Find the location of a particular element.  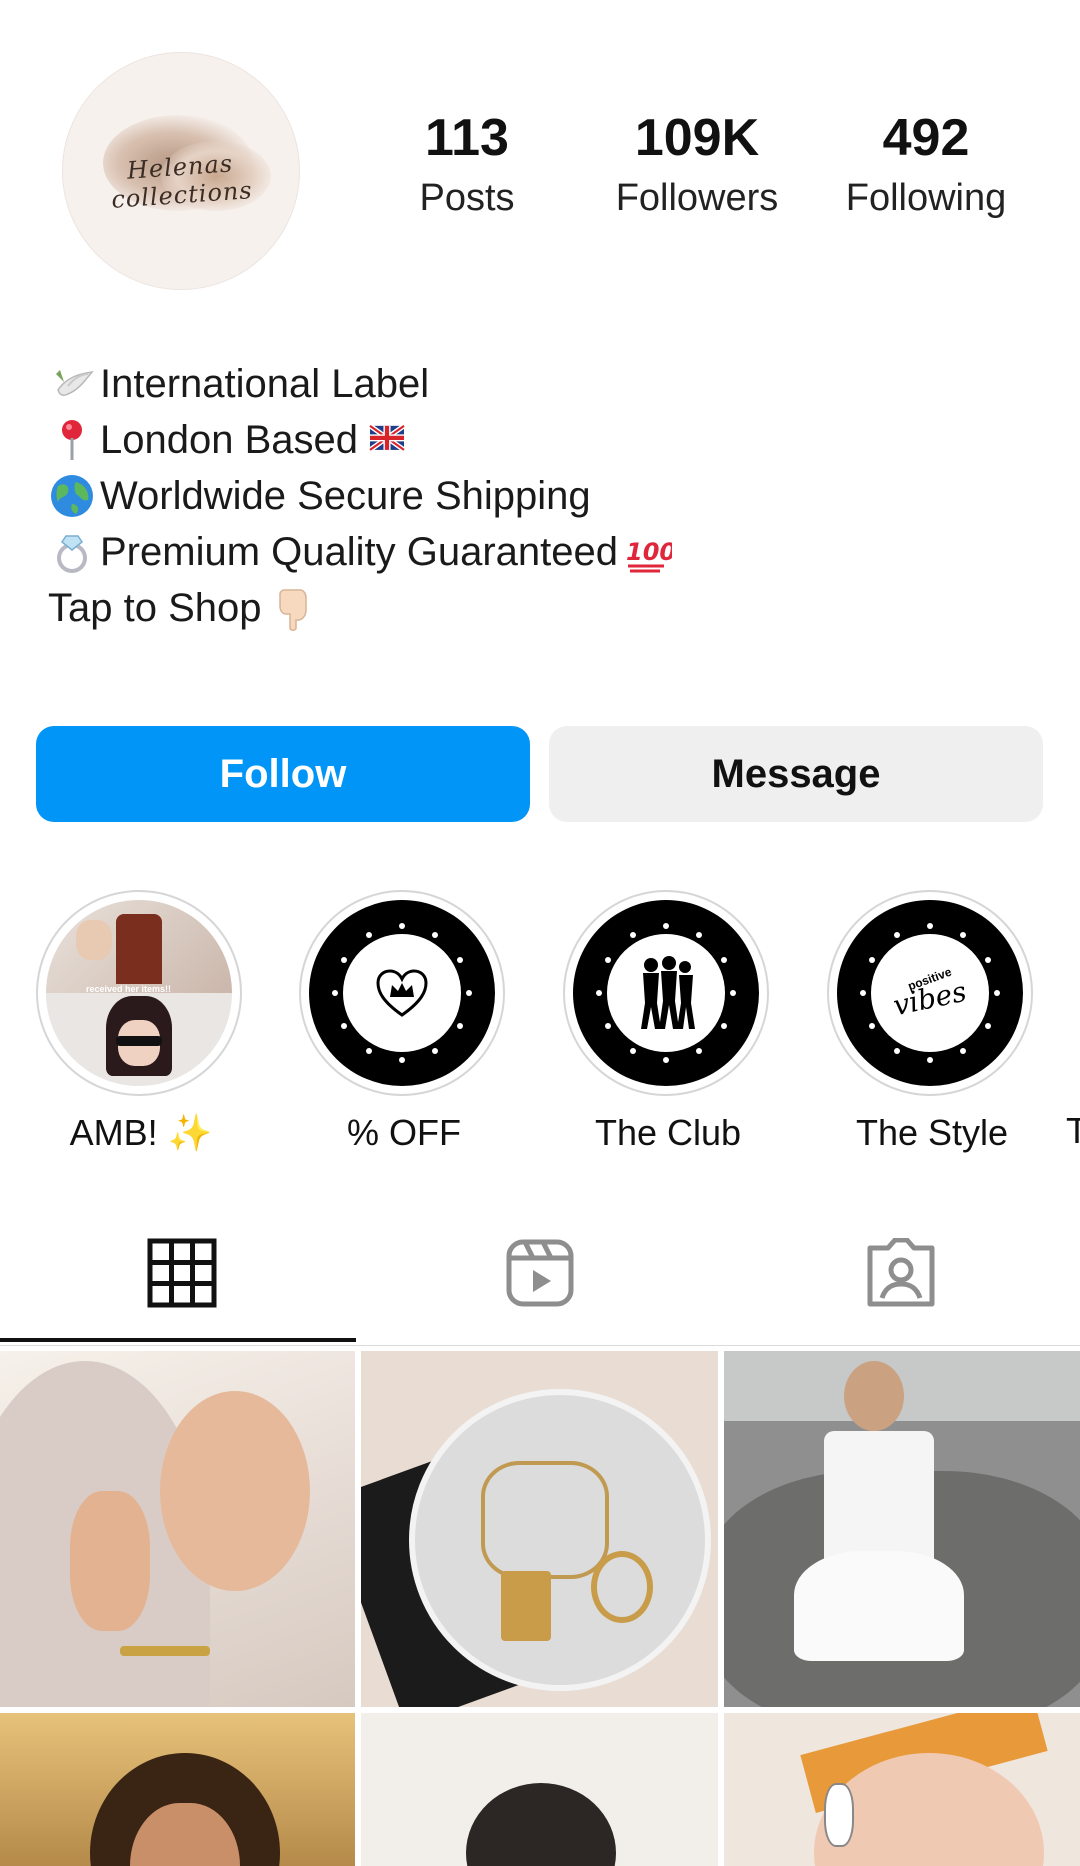

bio-text: Premium Quality Guaranteed is located at coordinates (359, 552).